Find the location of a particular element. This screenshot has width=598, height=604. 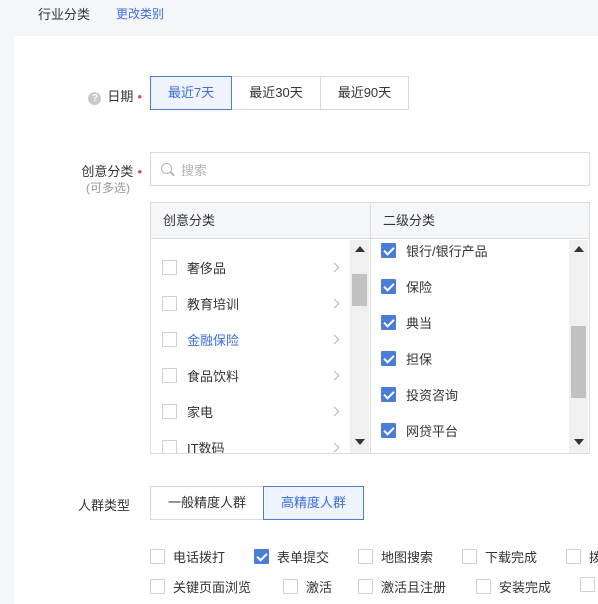

option-label: 地图搜索 is located at coordinates (407, 557).